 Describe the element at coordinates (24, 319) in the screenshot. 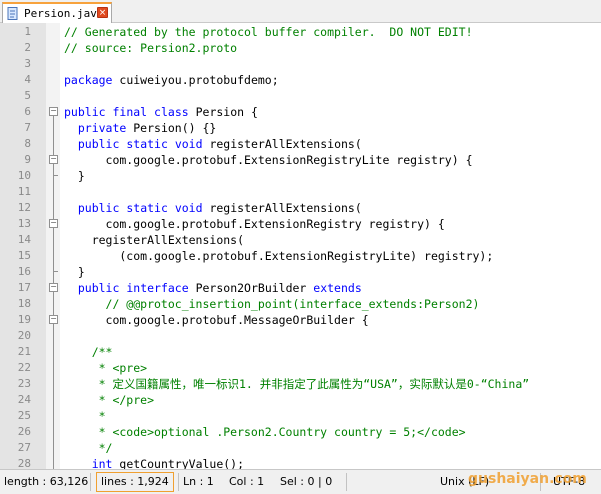

I see `line-number: 19` at that location.